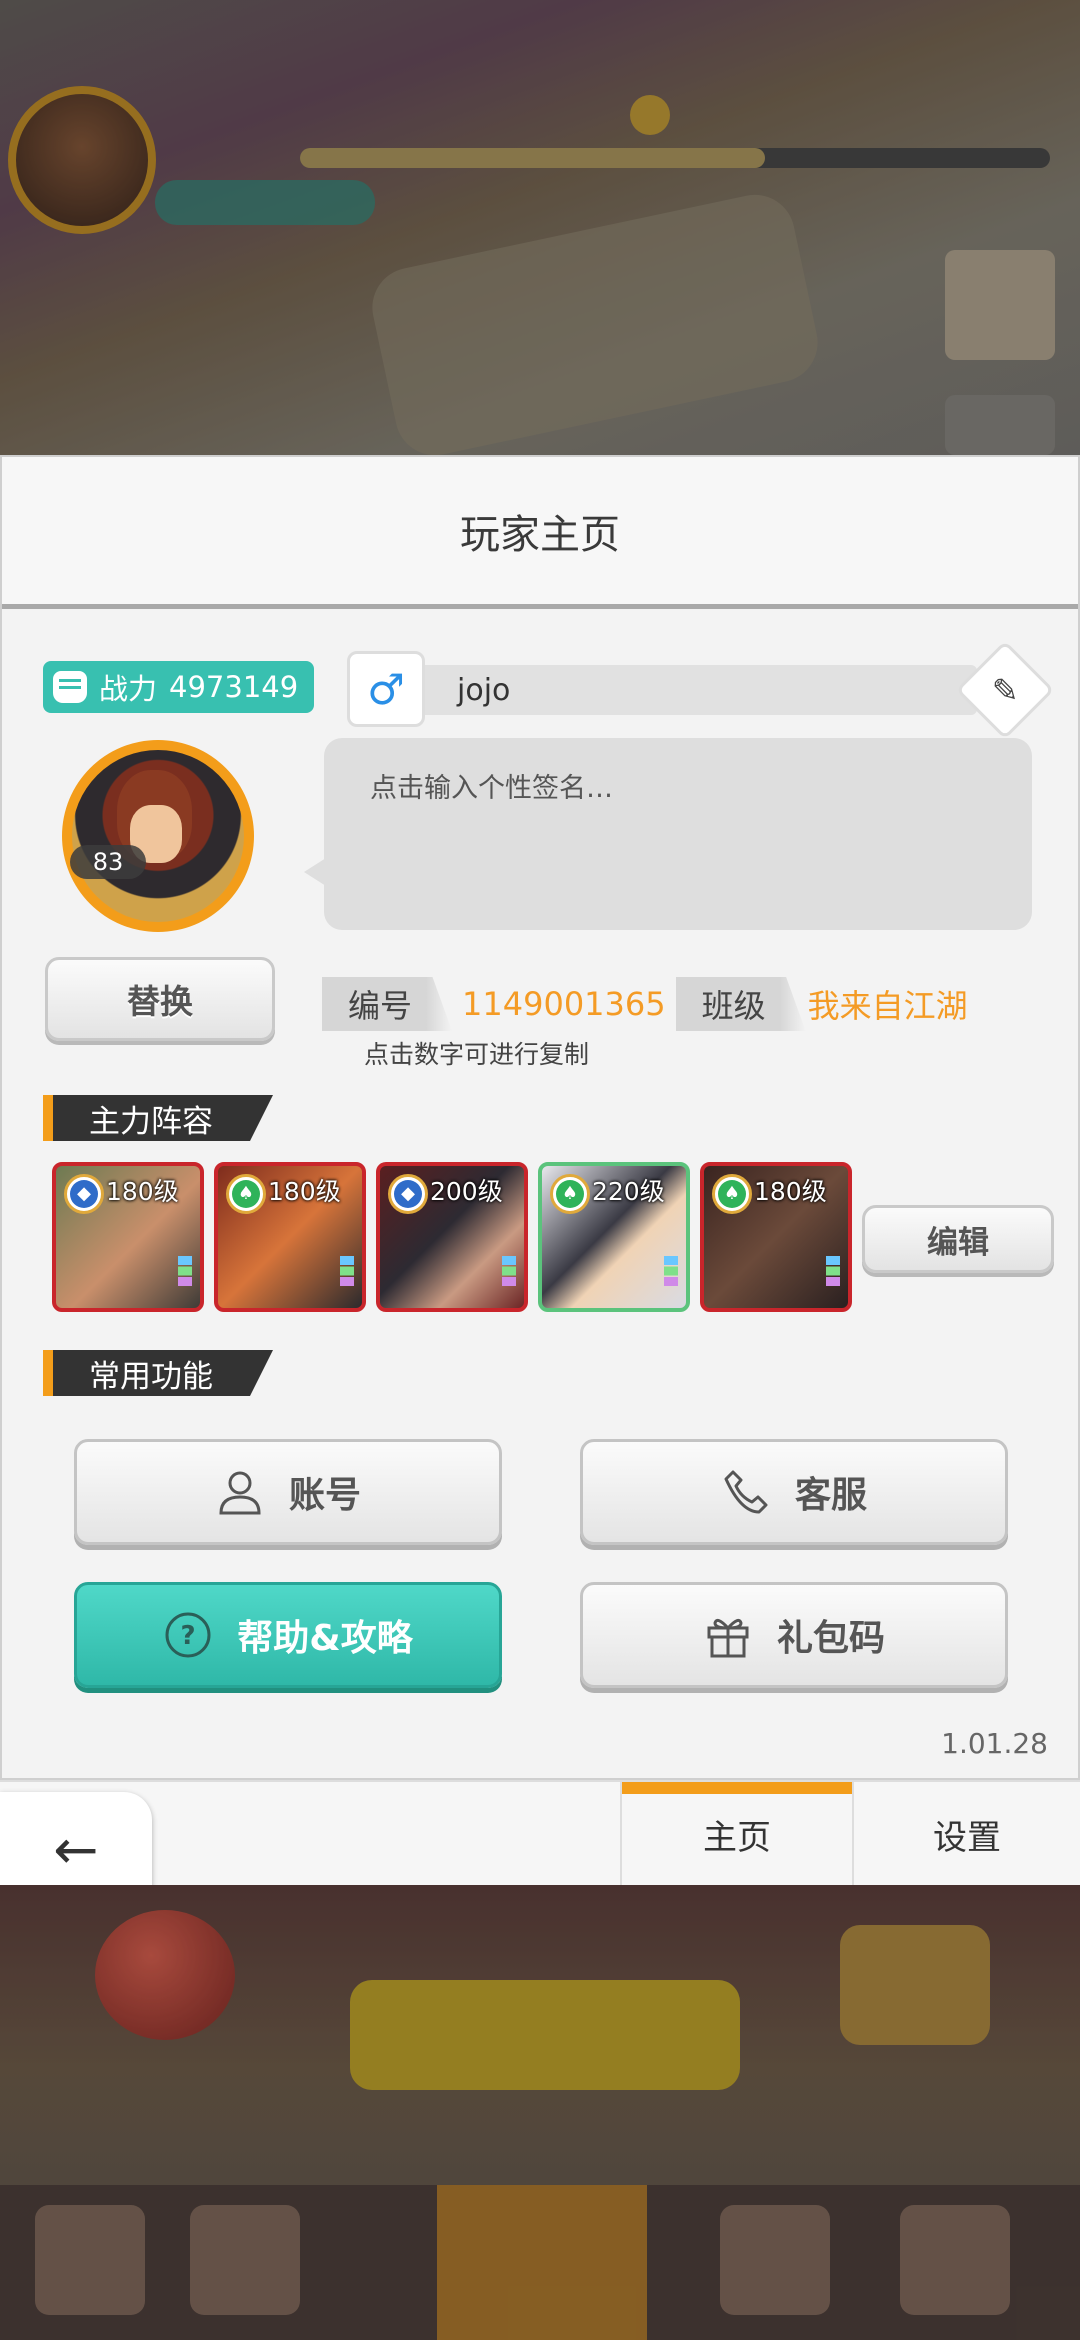 The height and width of the screenshot is (2340, 1080). I want to click on back-arrow-icon: ←, so click(76, 1849).